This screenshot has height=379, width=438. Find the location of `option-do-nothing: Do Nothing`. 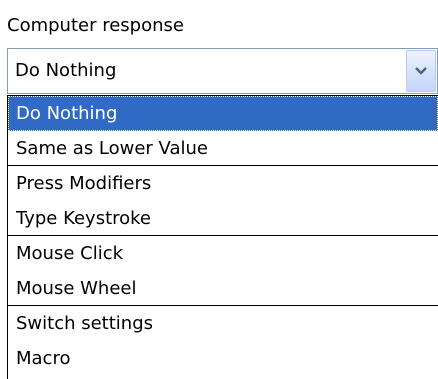

option-do-nothing: Do Nothing is located at coordinates (223, 113).